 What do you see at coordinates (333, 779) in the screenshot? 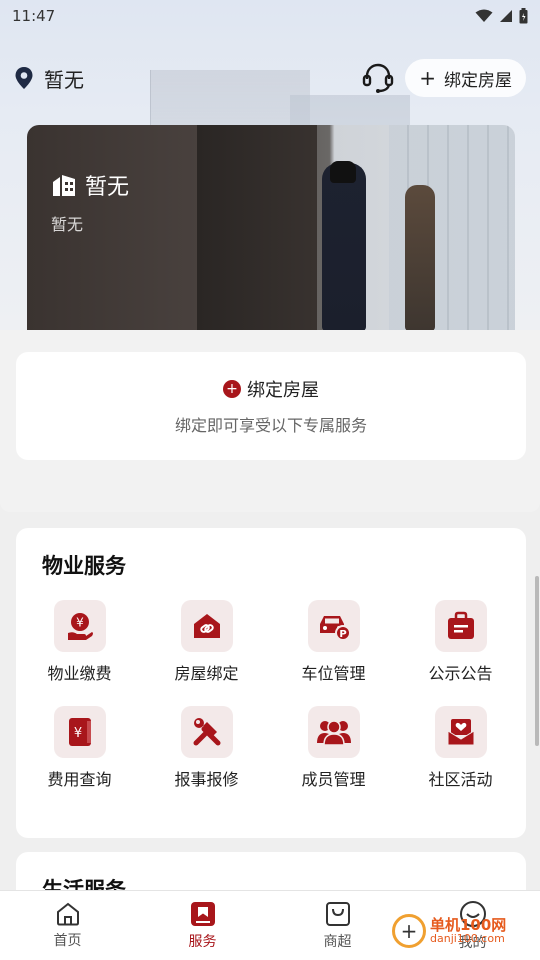
I see `service-label: 成员管理` at bounding box center [333, 779].